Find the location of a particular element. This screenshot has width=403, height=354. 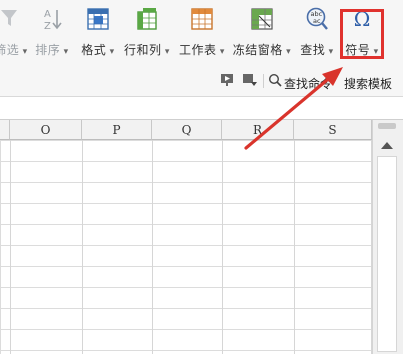

sort-button: A Z 排序 is located at coordinates (52, 34).